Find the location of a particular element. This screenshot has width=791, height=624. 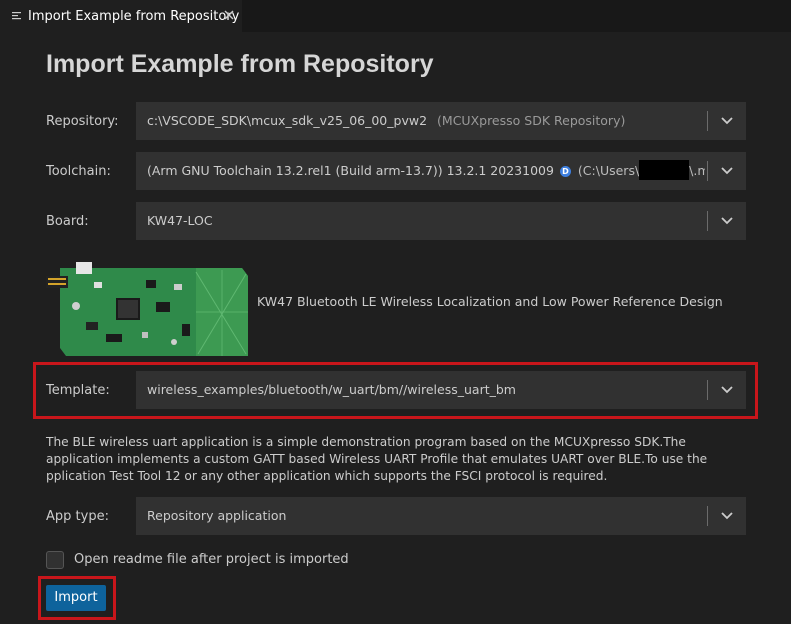

debug-badge-icon: D is located at coordinates (565, 171).